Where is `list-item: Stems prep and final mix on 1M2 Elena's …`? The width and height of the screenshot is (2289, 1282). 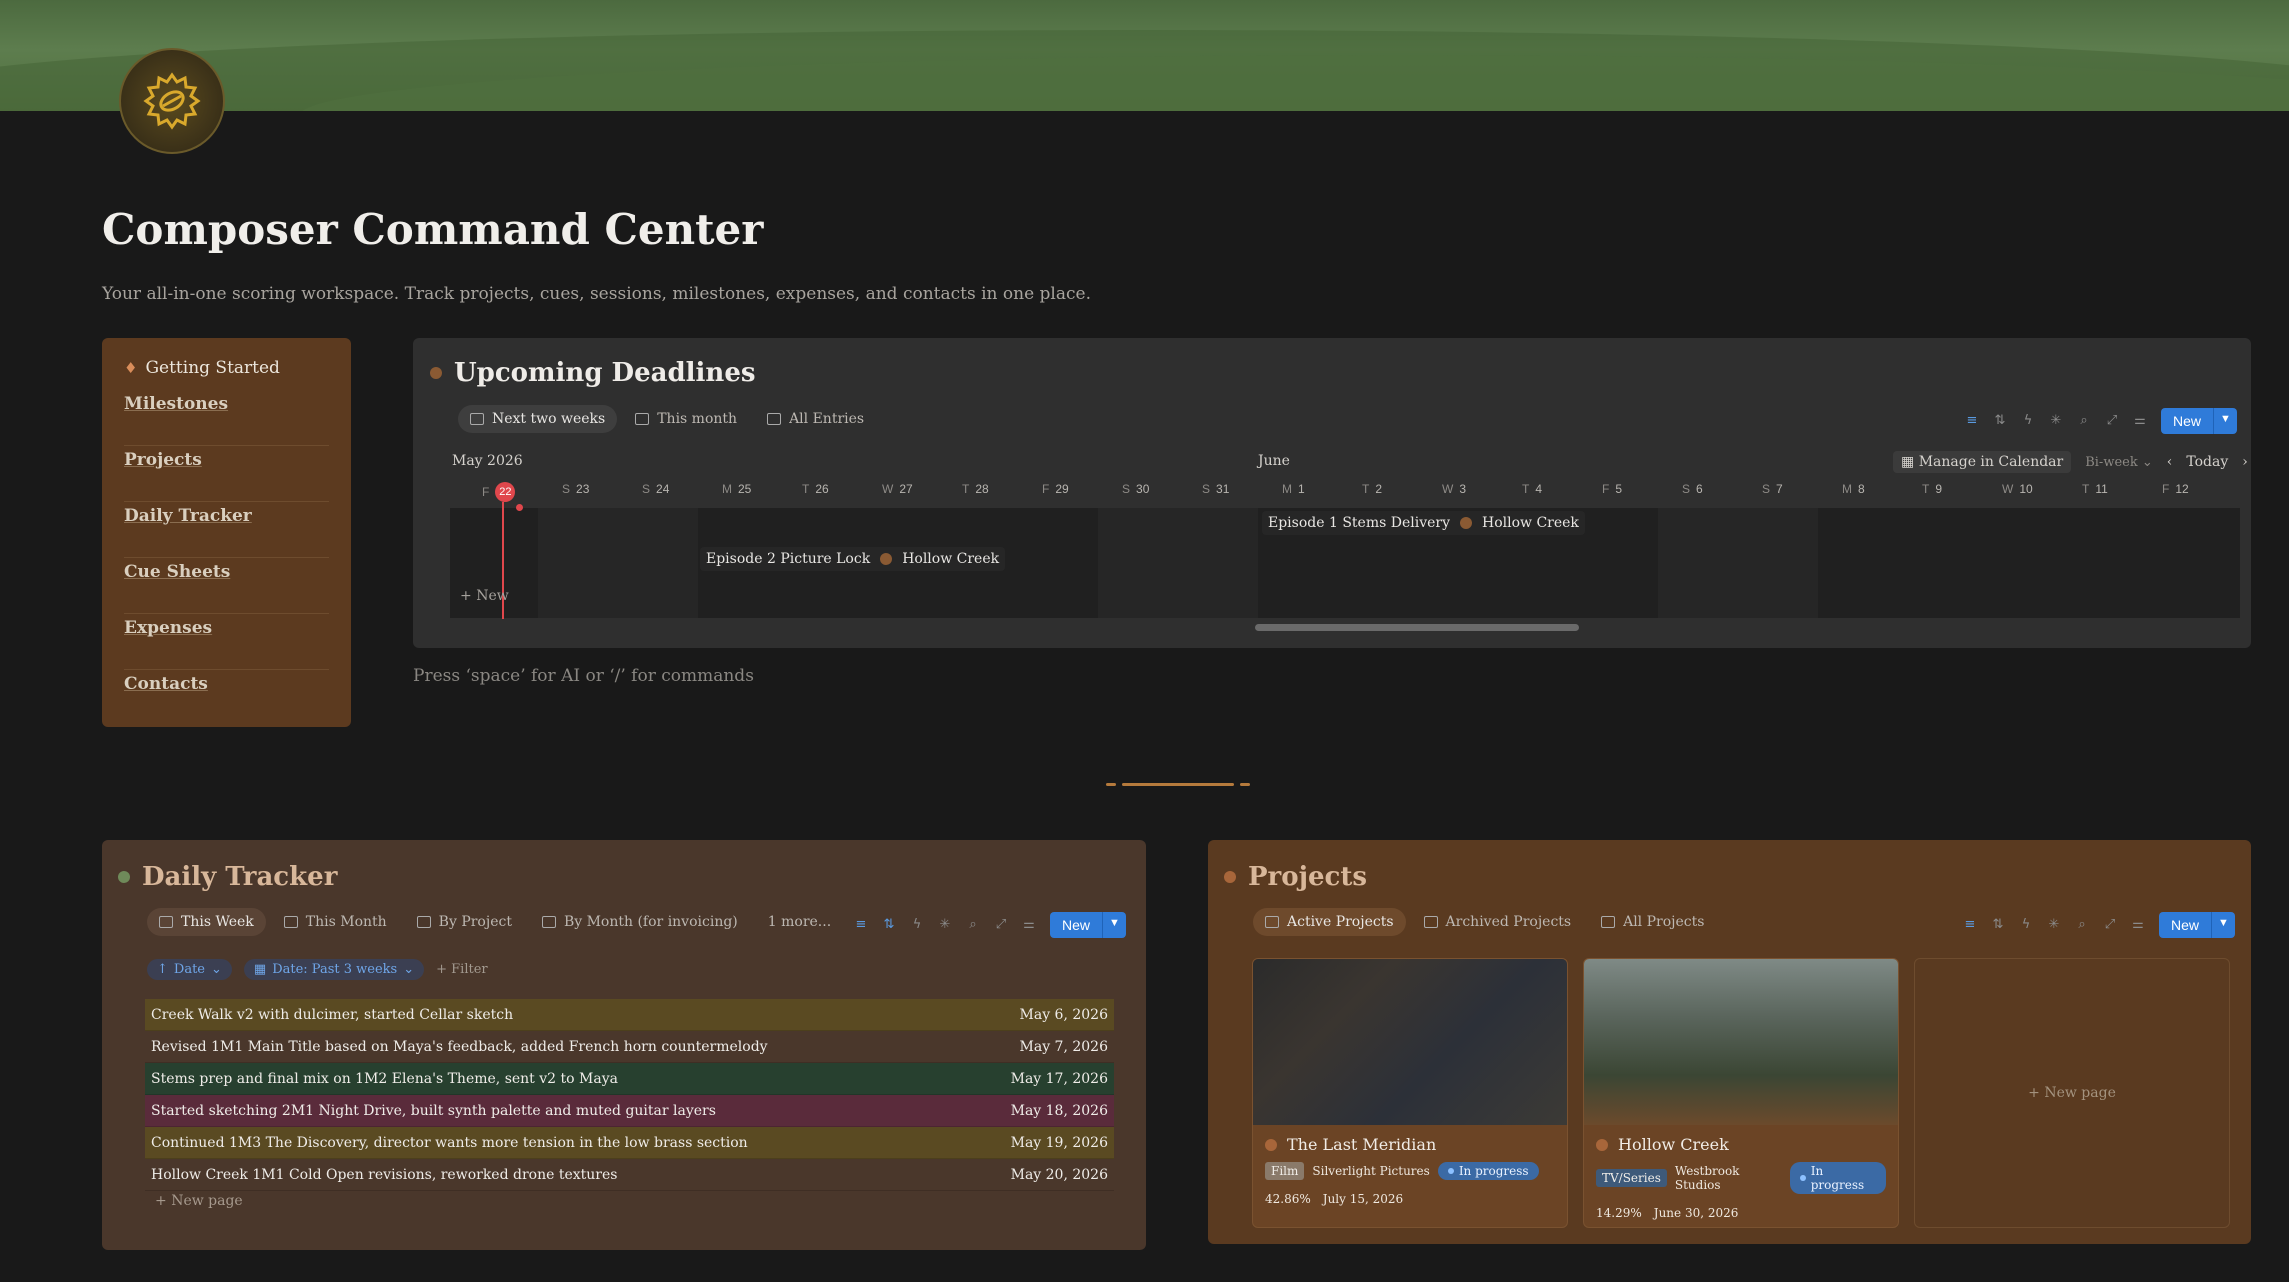 list-item: Stems prep and final mix on 1M2 Elena's … is located at coordinates (629, 1079).